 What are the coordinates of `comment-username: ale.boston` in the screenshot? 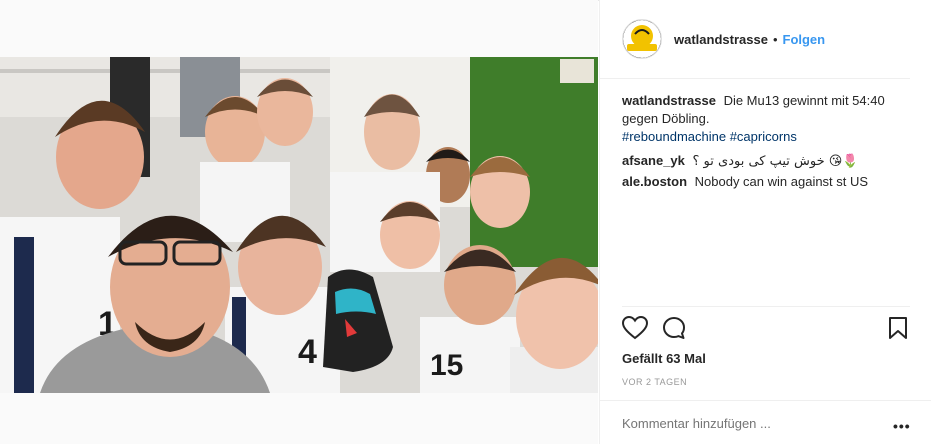 It's located at (654, 181).